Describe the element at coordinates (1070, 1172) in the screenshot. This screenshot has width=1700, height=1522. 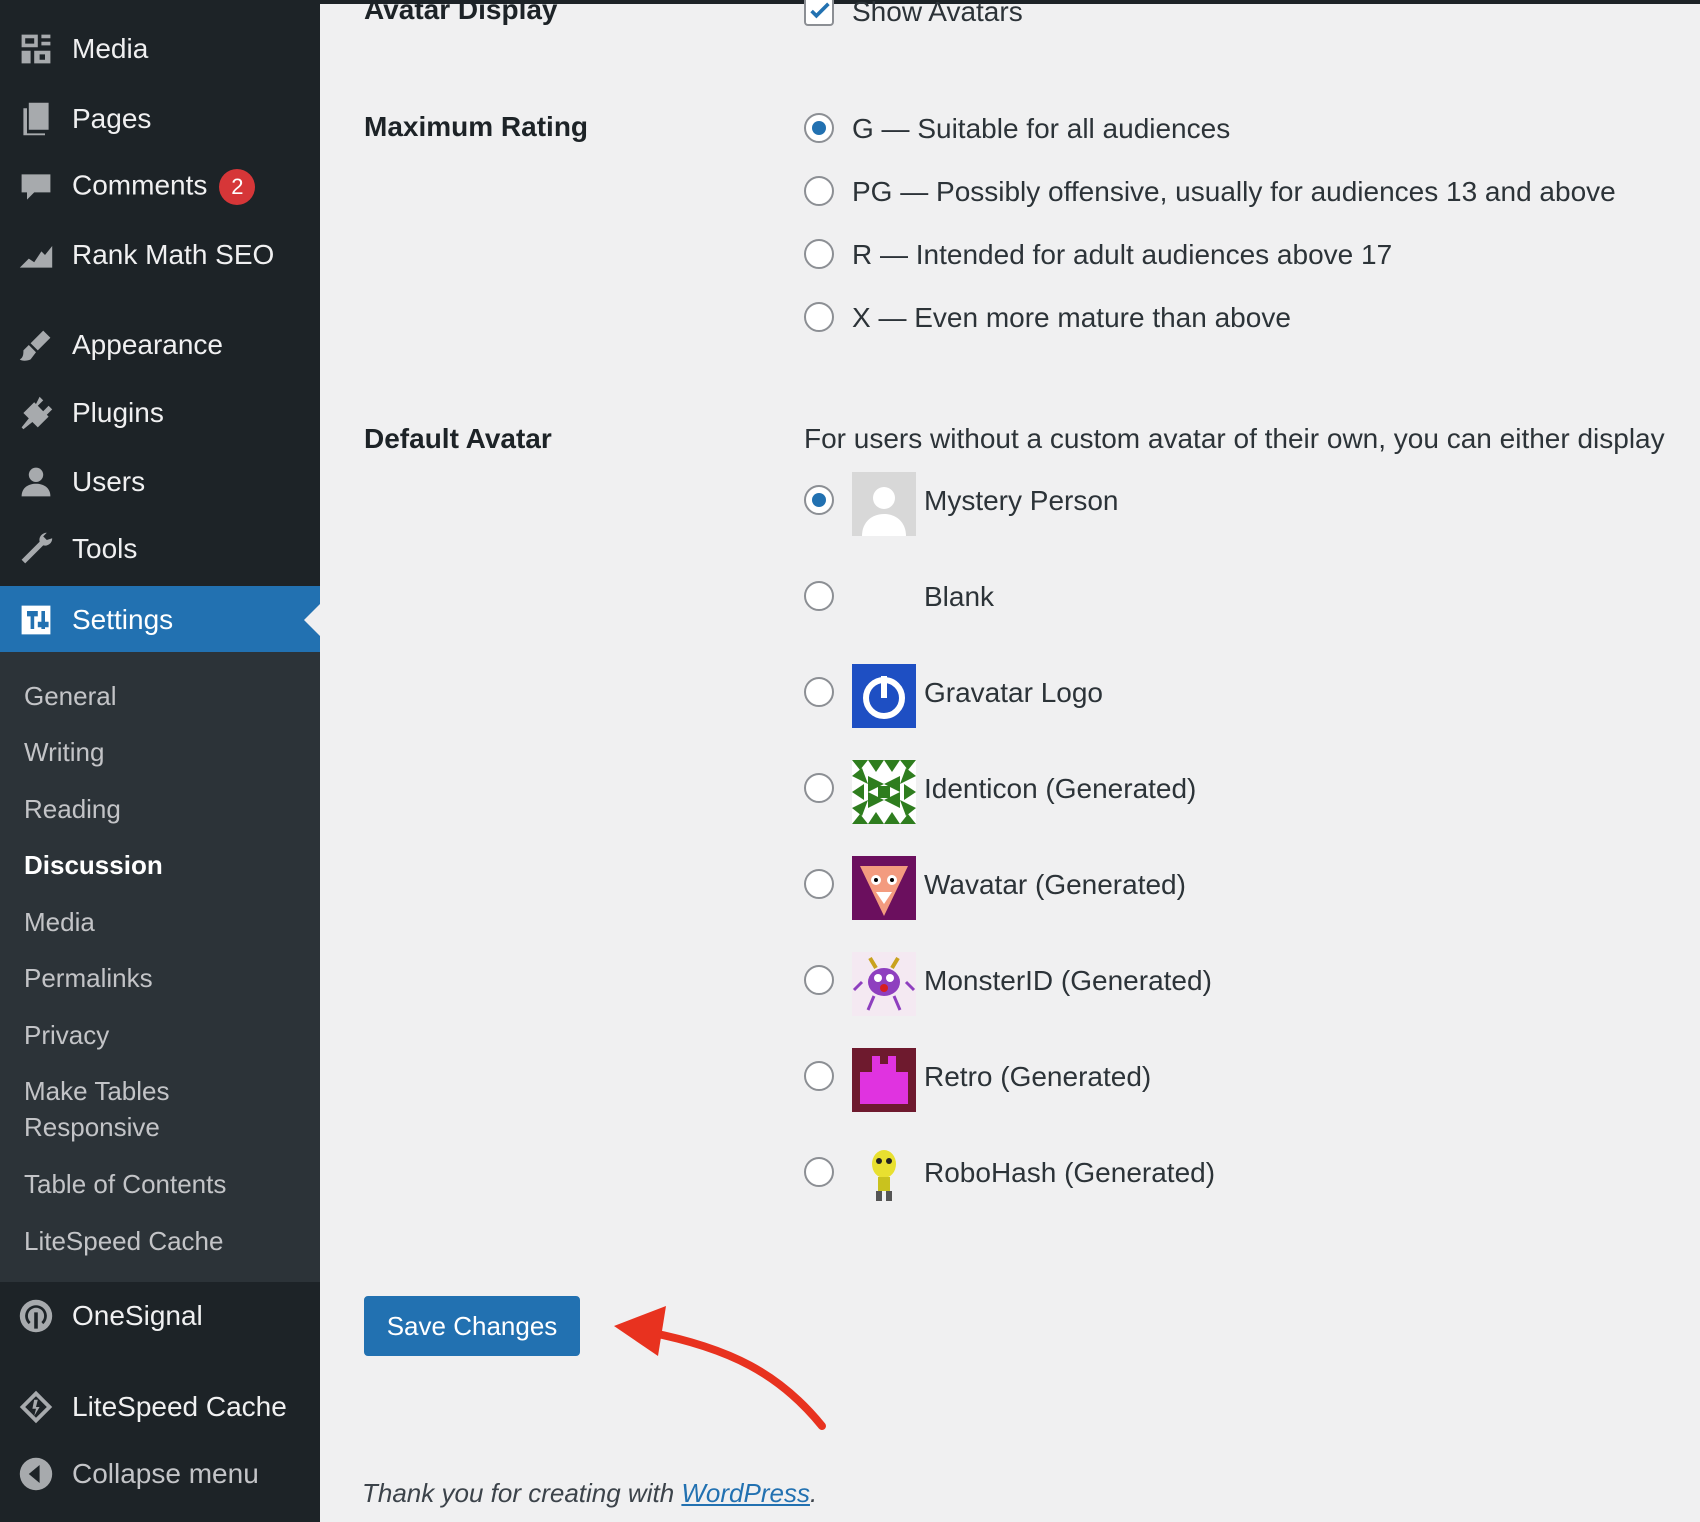
I see `avatar-robohash-label: RoboHash (Generated)` at that location.